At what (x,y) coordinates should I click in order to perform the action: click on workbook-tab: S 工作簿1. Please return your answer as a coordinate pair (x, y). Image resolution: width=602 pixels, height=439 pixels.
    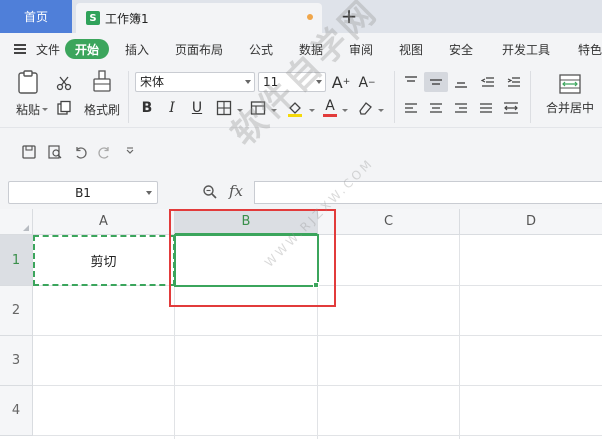
    Looking at the image, I should click on (199, 18).